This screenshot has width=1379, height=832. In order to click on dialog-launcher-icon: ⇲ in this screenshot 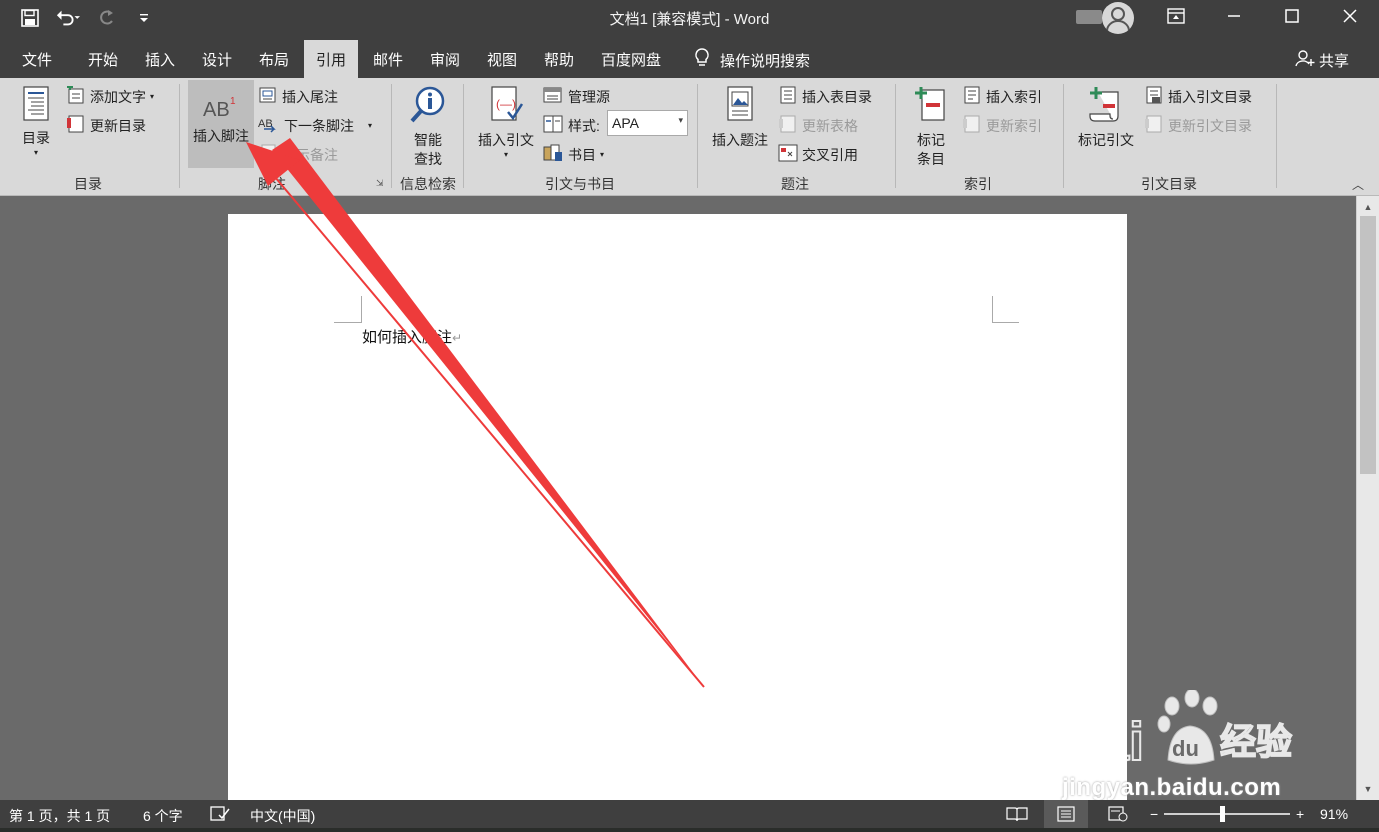, I will do `click(380, 183)`.